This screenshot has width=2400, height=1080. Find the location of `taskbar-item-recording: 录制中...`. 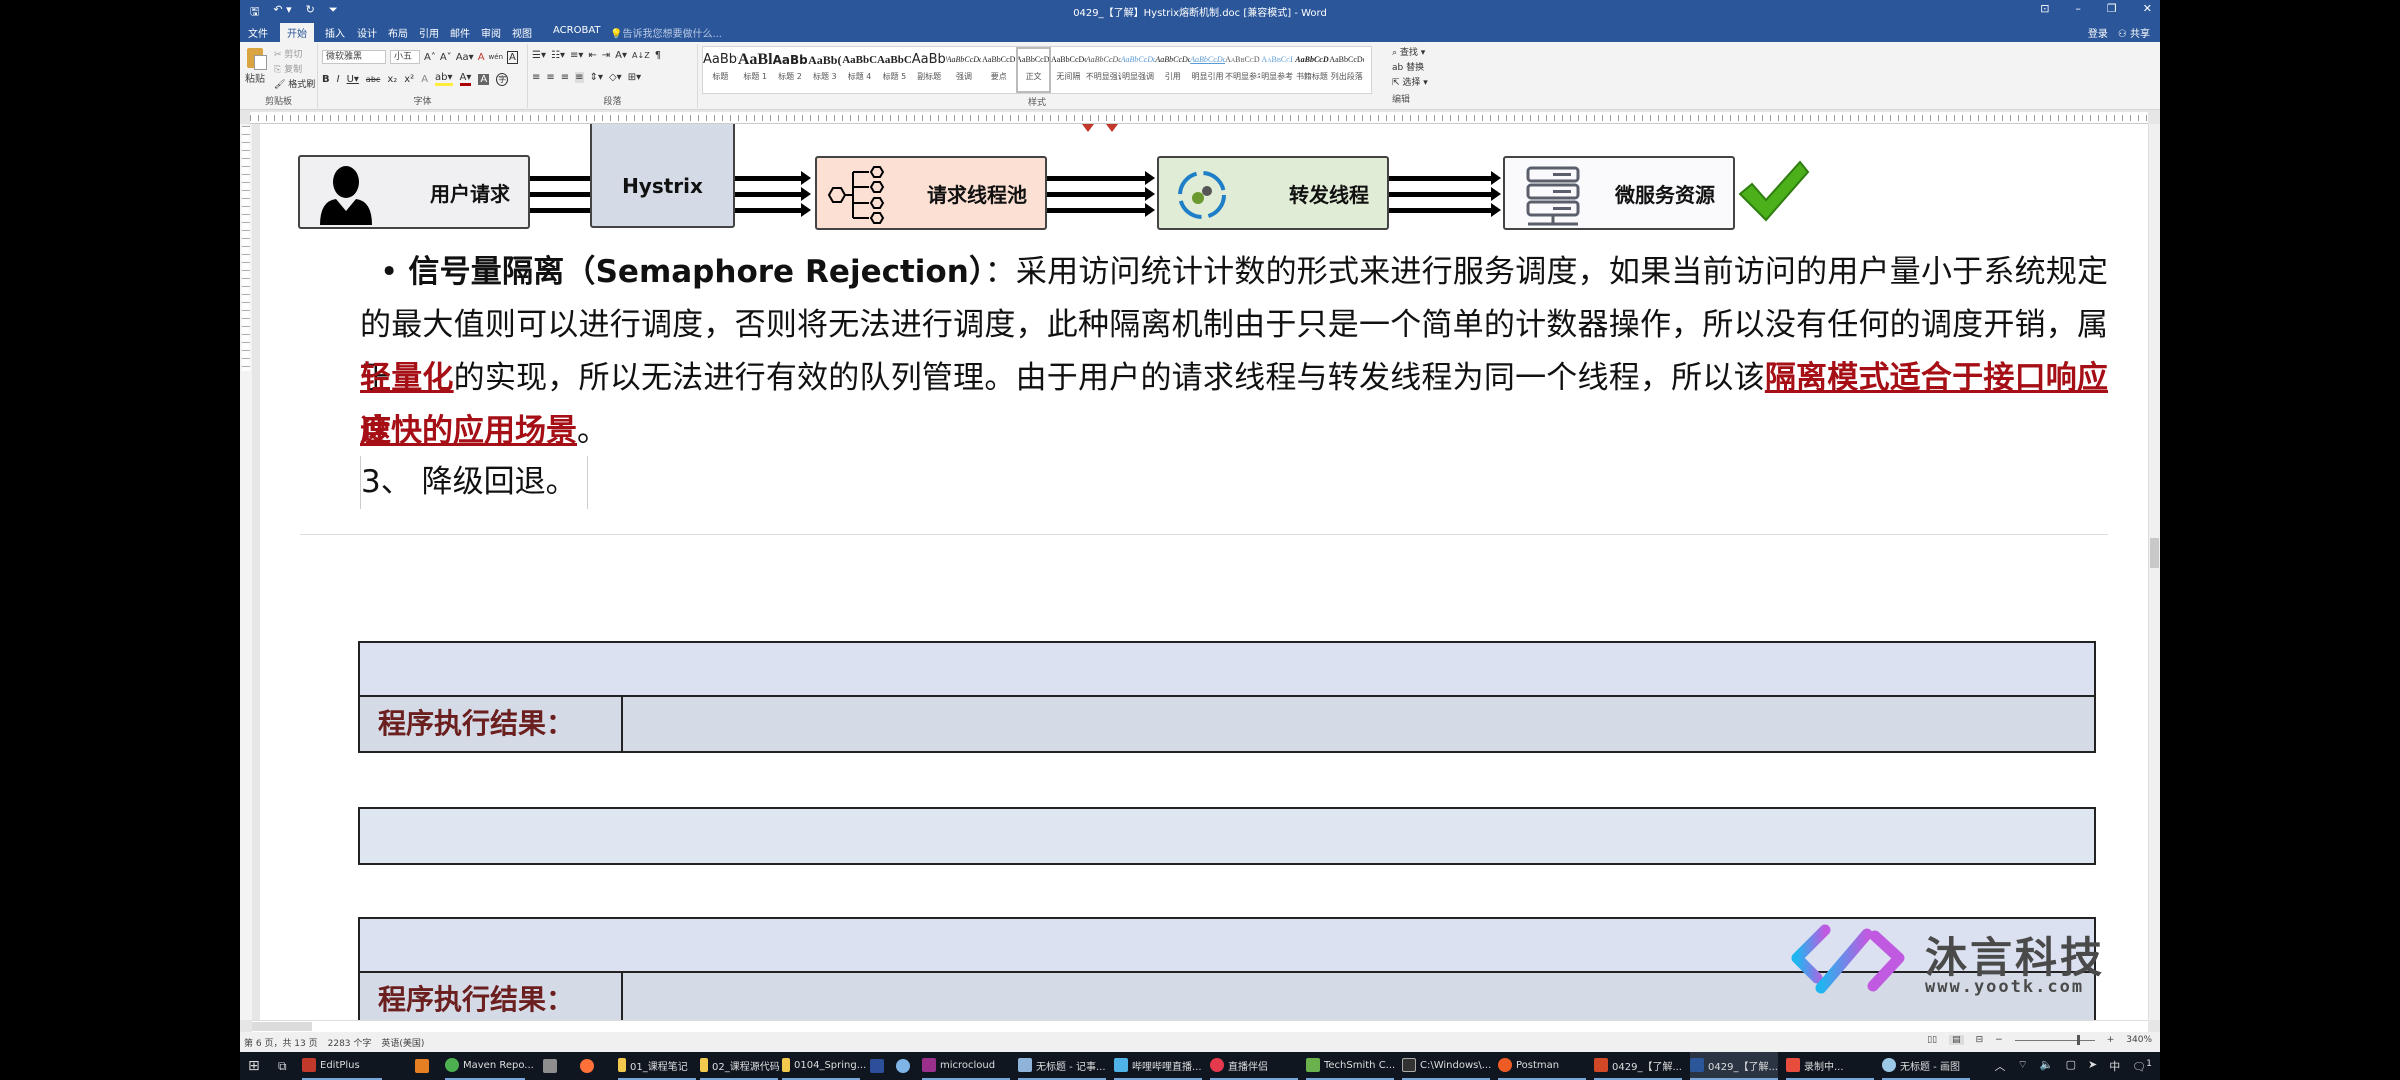

taskbar-item-recording: 录制中... is located at coordinates (1830, 1066).